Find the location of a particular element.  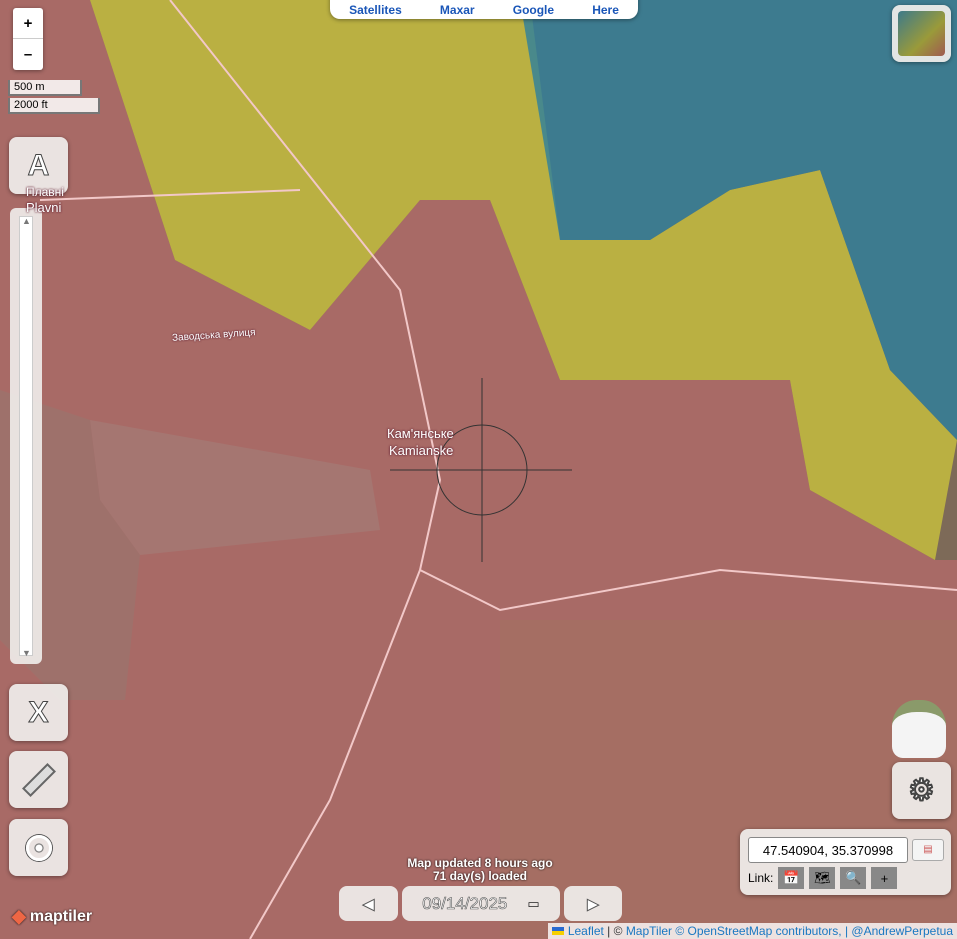

next-day-button: ▶ is located at coordinates (593, 903).